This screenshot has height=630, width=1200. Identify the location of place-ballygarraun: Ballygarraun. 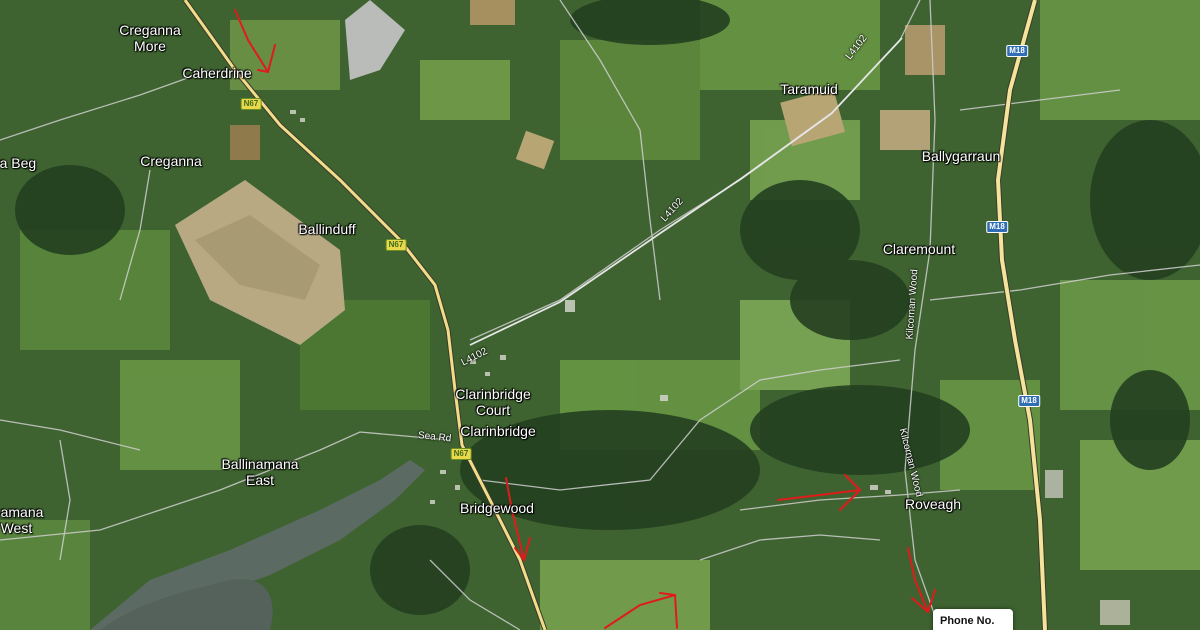
(961, 156).